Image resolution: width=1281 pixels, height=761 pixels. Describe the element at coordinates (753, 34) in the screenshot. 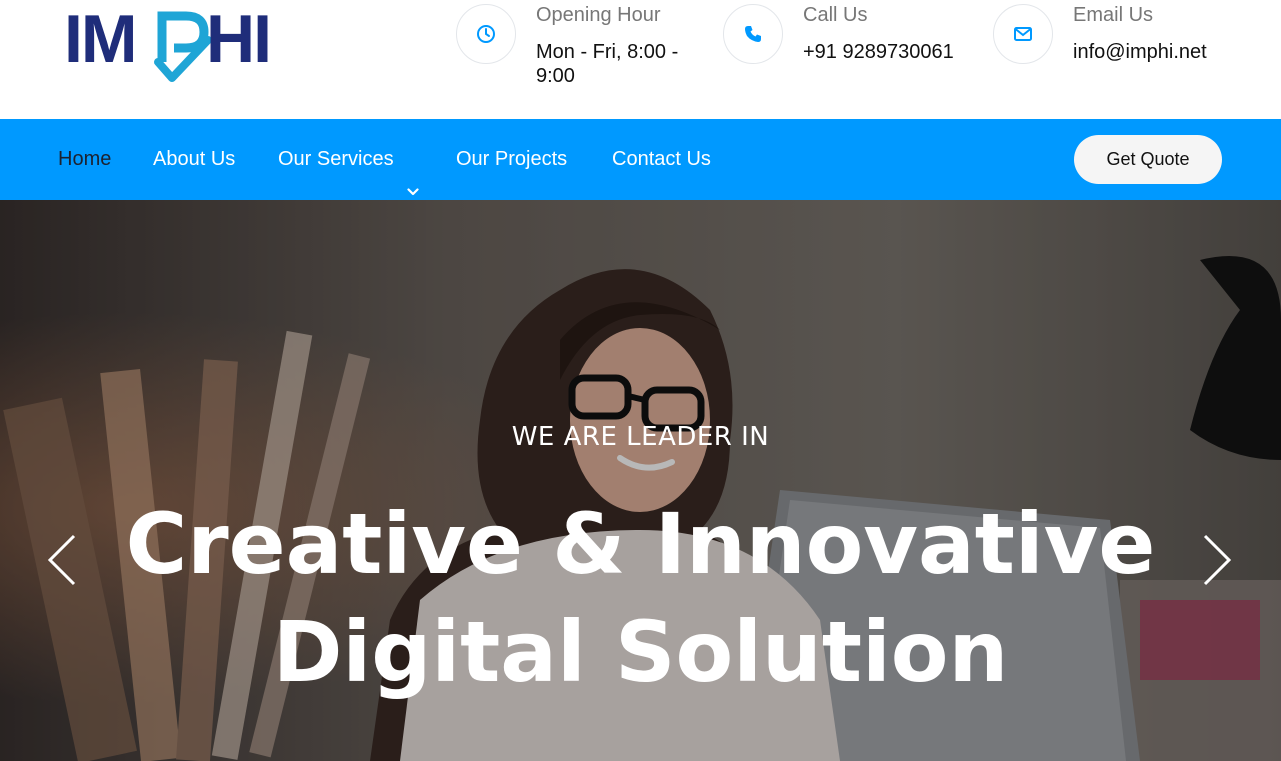

I see `phone-icon` at that location.